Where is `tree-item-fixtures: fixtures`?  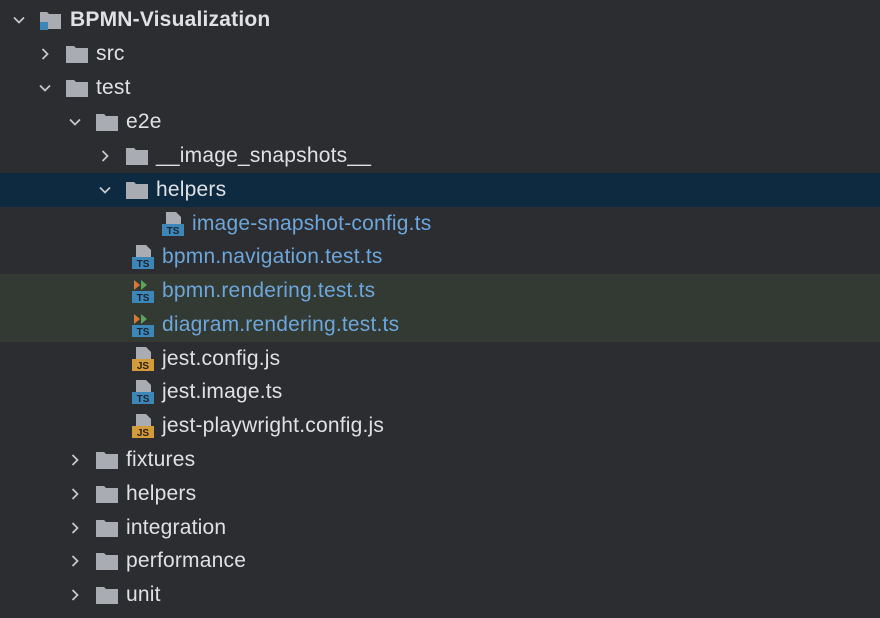
tree-item-fixtures: fixtures is located at coordinates (440, 460).